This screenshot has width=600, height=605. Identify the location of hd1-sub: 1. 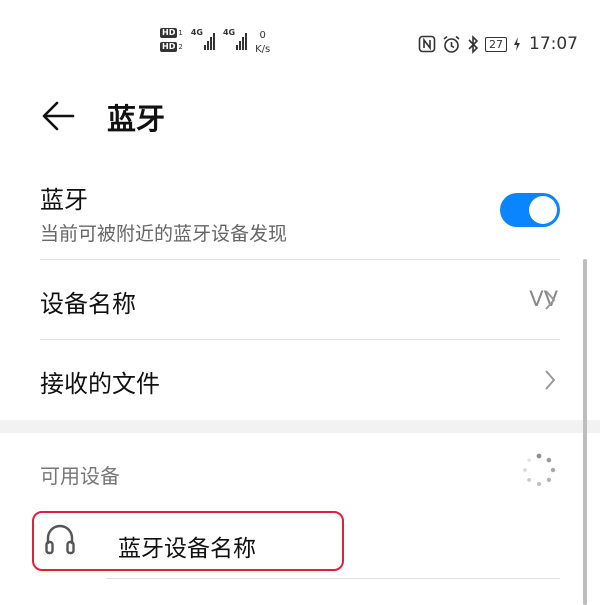
(180, 33).